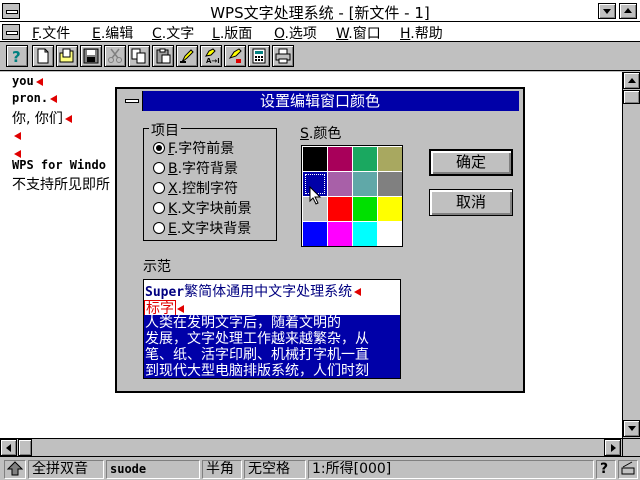  Describe the element at coordinates (59, 165) in the screenshot. I see `doc-line: WPS for Windo` at that location.